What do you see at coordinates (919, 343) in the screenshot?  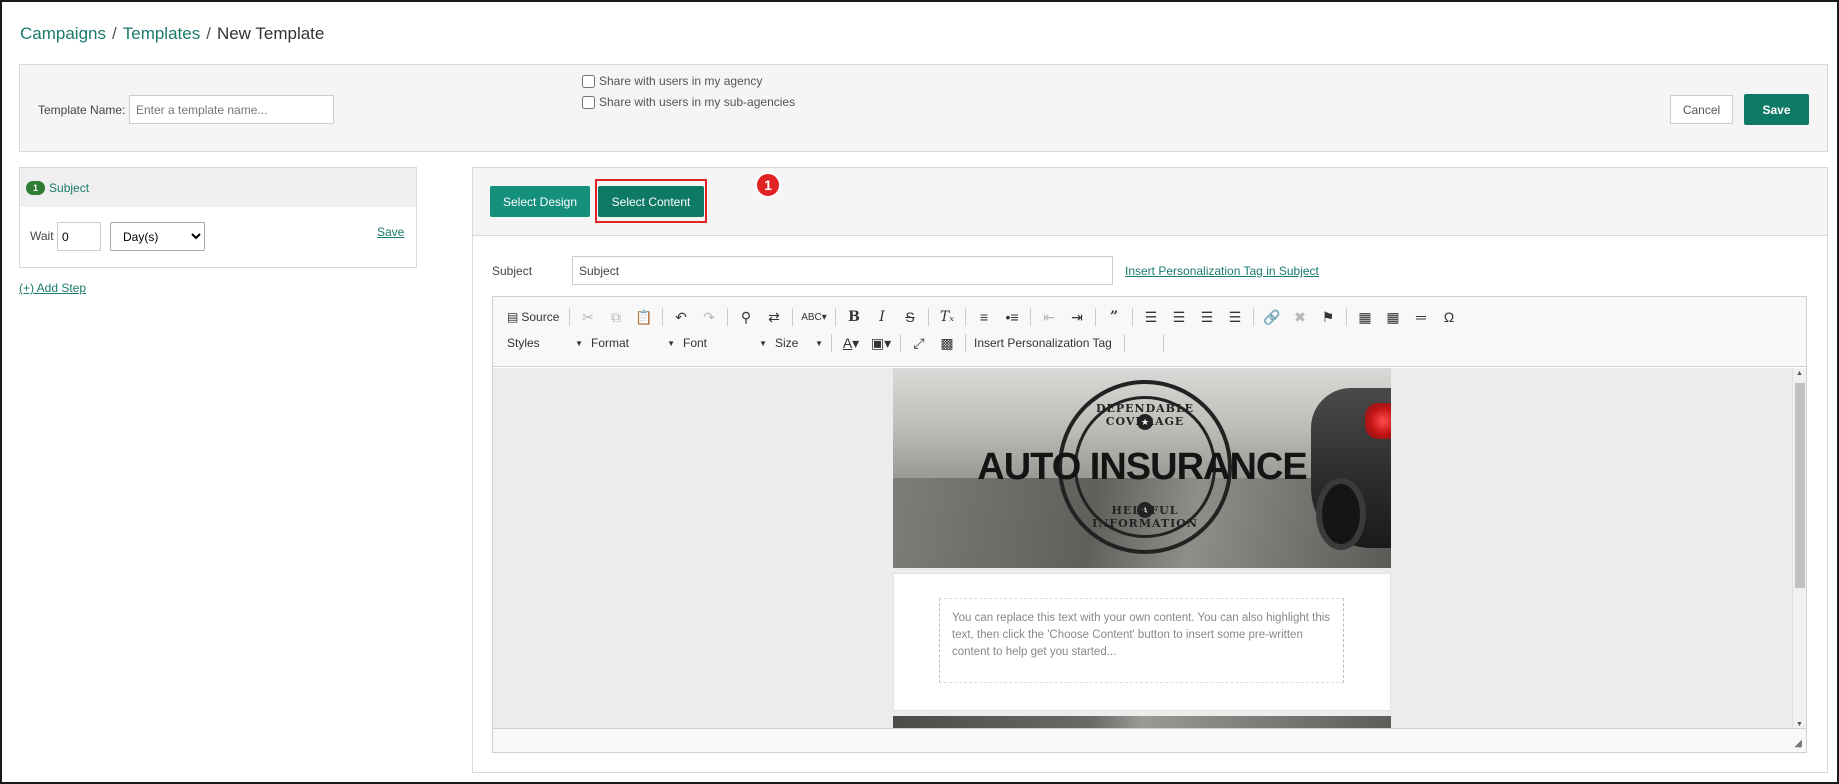 I see `maximize-icon: ⤢` at bounding box center [919, 343].